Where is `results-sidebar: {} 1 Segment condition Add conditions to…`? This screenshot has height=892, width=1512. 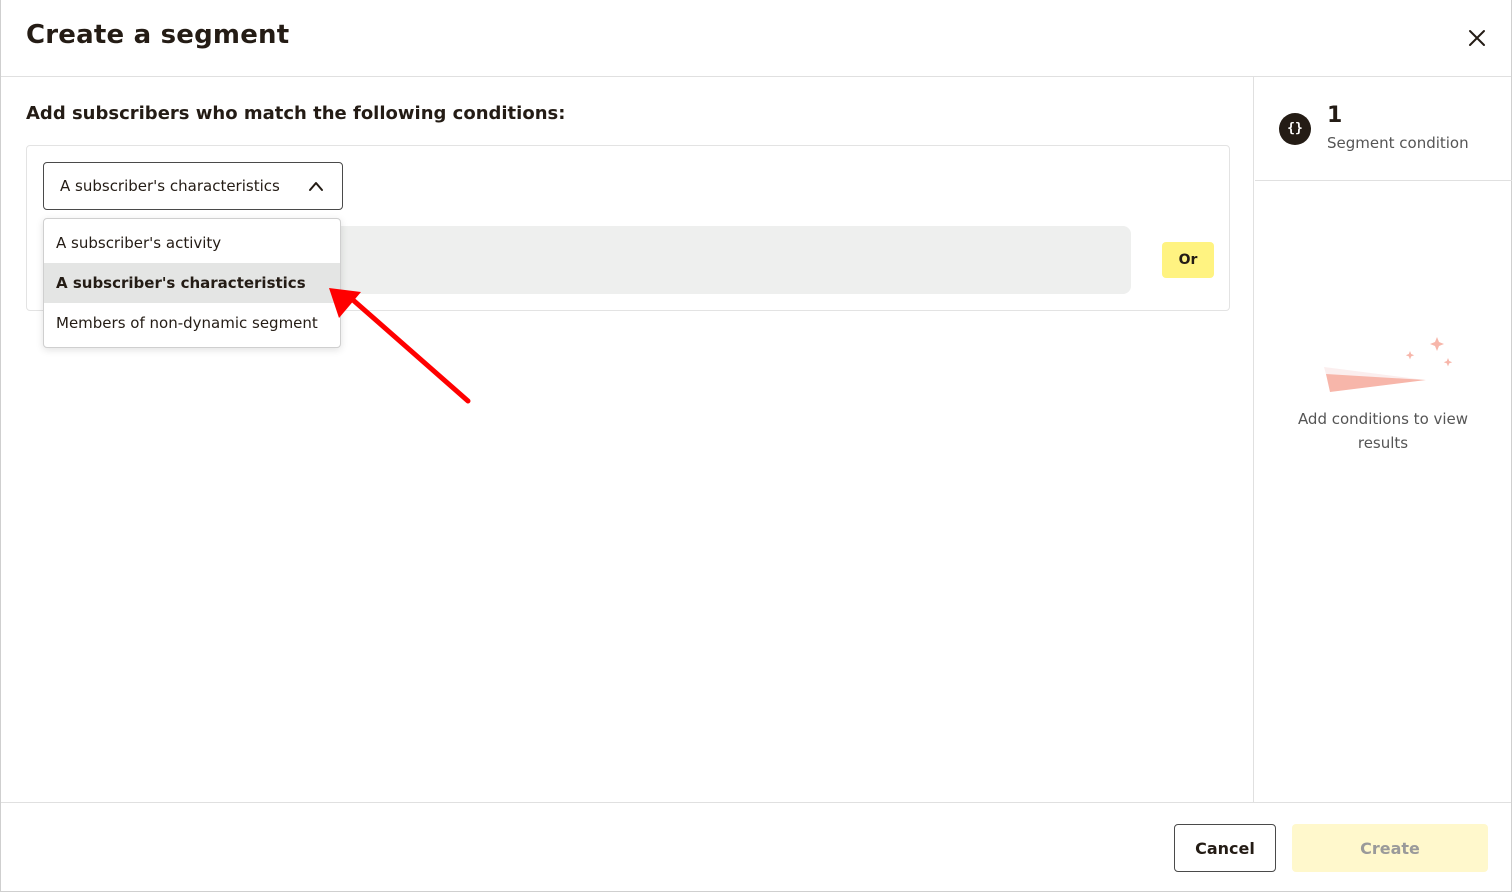
results-sidebar: {} 1 Segment condition Add conditions to… is located at coordinates (1383, 439).